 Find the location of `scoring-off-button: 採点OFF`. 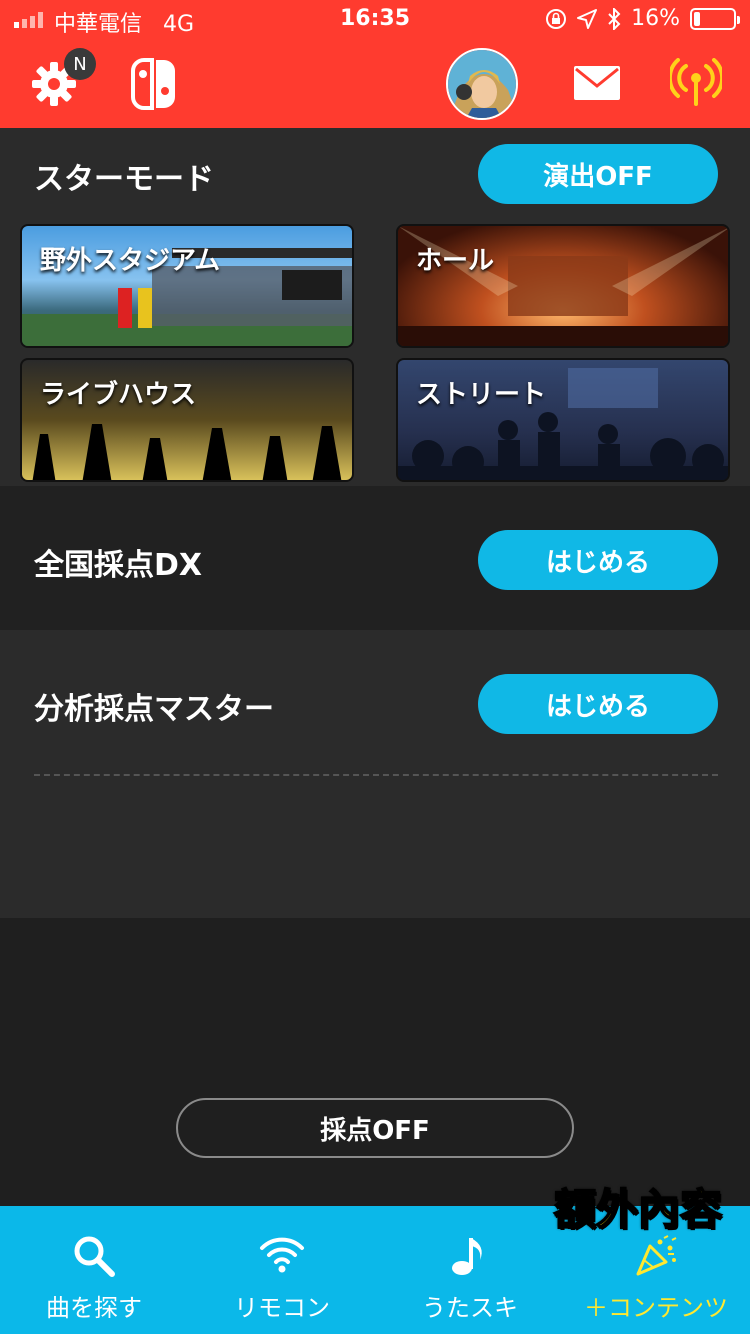

scoring-off-button: 採点OFF is located at coordinates (375, 1128).